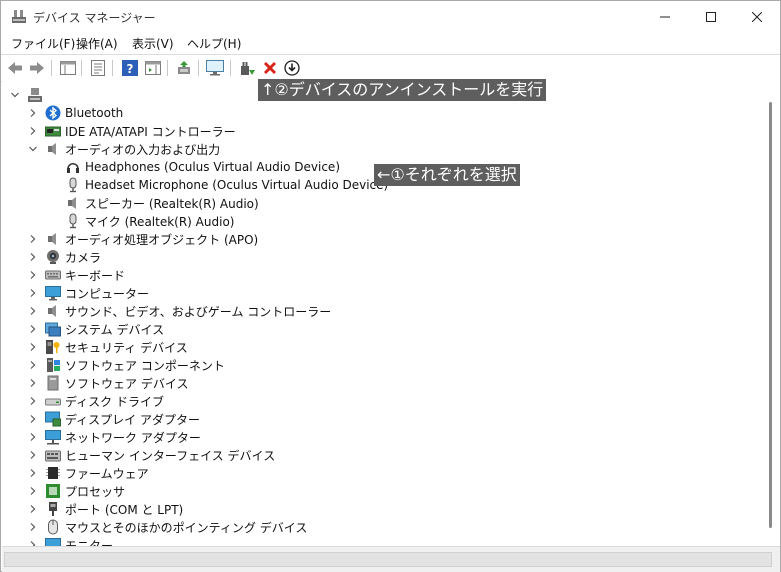  What do you see at coordinates (390, 43) in the screenshot?
I see `menu-bar: ファイル(F) 操作(A) 表示(V) ヘルプ(H)` at bounding box center [390, 43].